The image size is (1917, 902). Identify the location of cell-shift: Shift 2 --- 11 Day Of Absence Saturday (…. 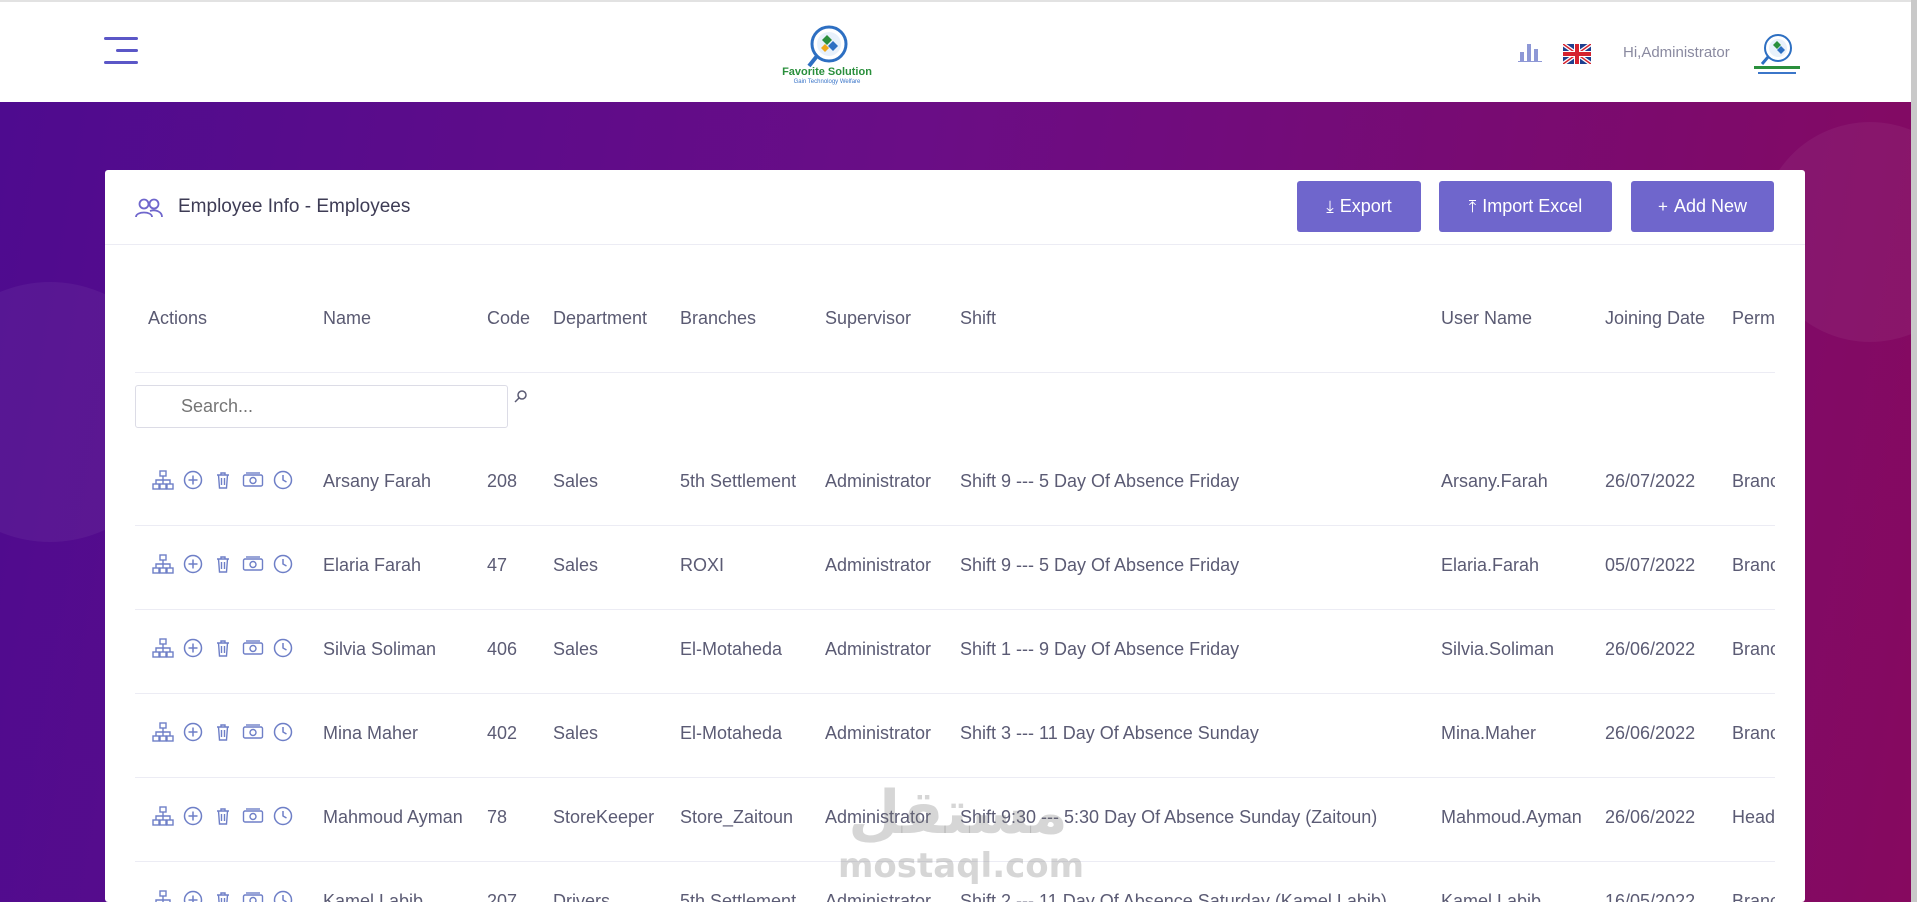
(1173, 896).